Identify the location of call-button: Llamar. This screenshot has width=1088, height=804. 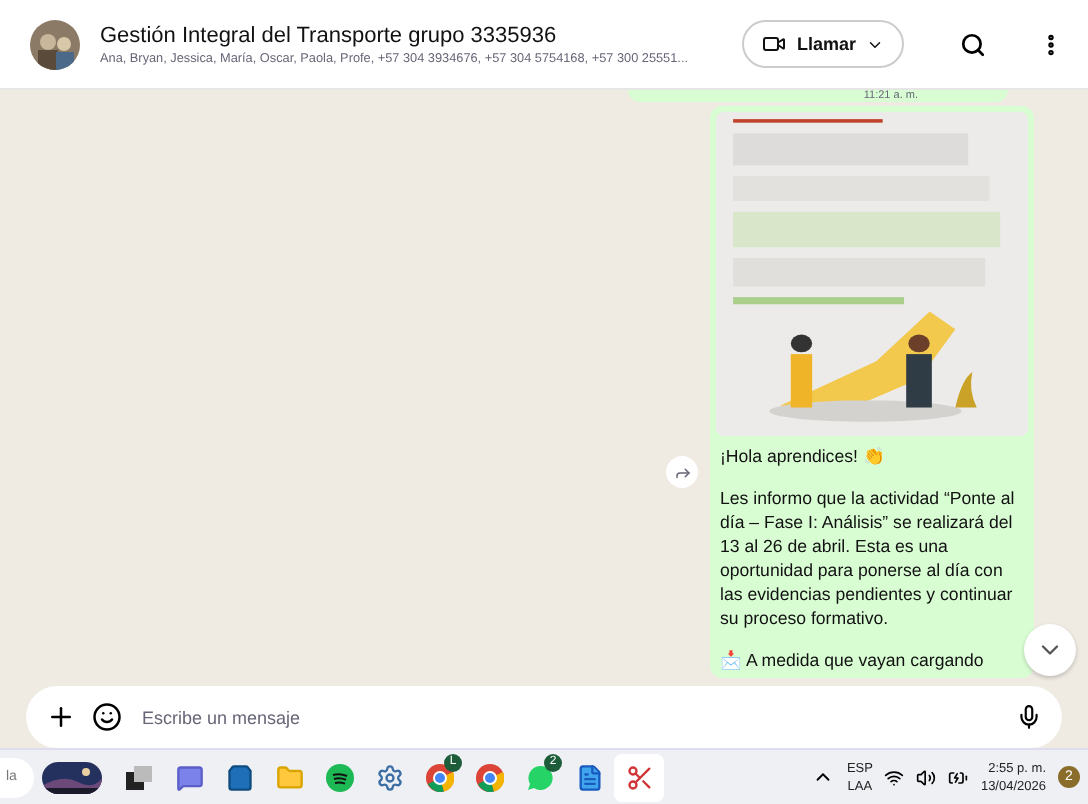
(823, 44).